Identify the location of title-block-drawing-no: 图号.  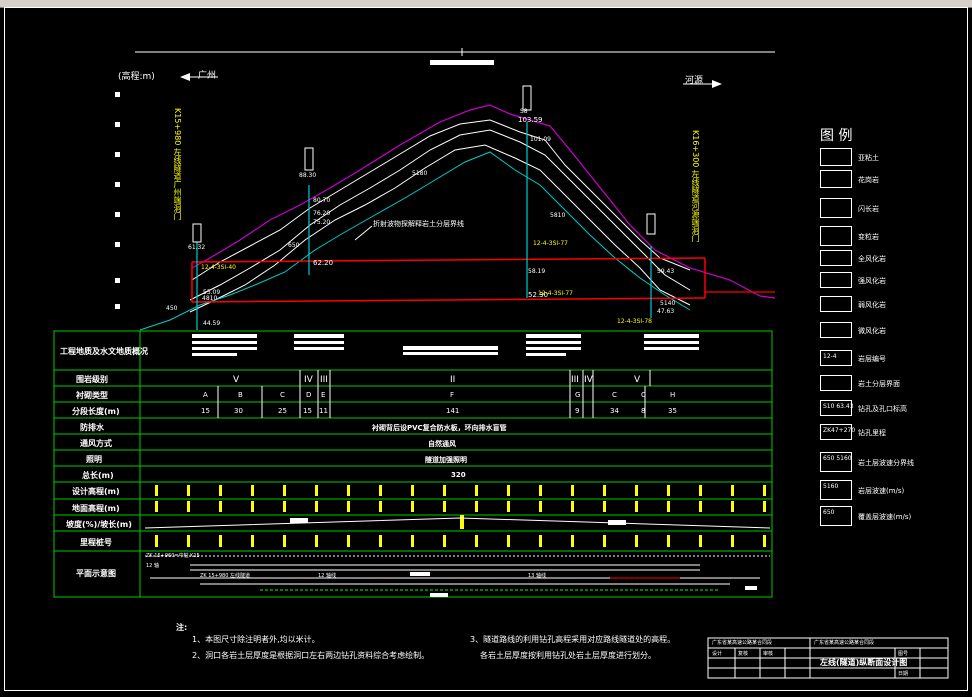
(903, 654).